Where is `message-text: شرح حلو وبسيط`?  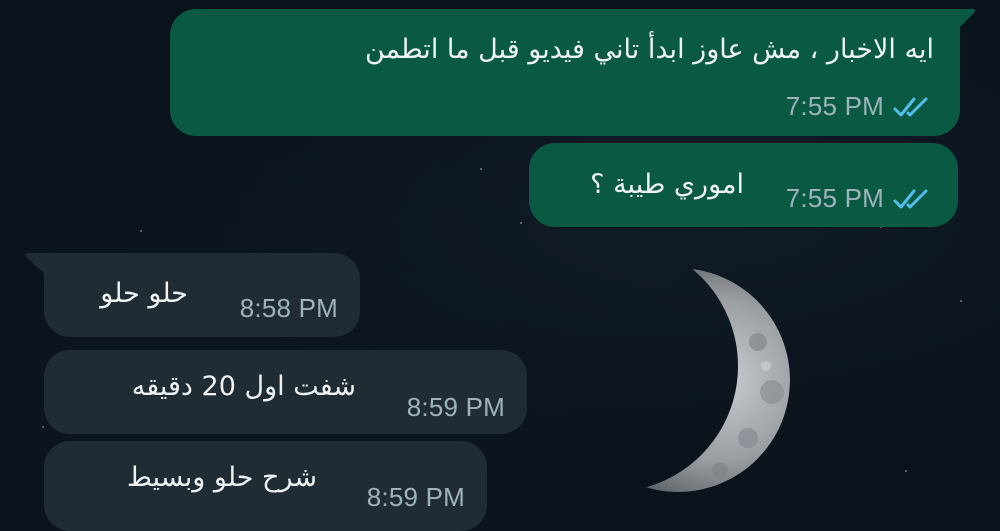 message-text: شرح حلو وبسيط is located at coordinates (221, 477).